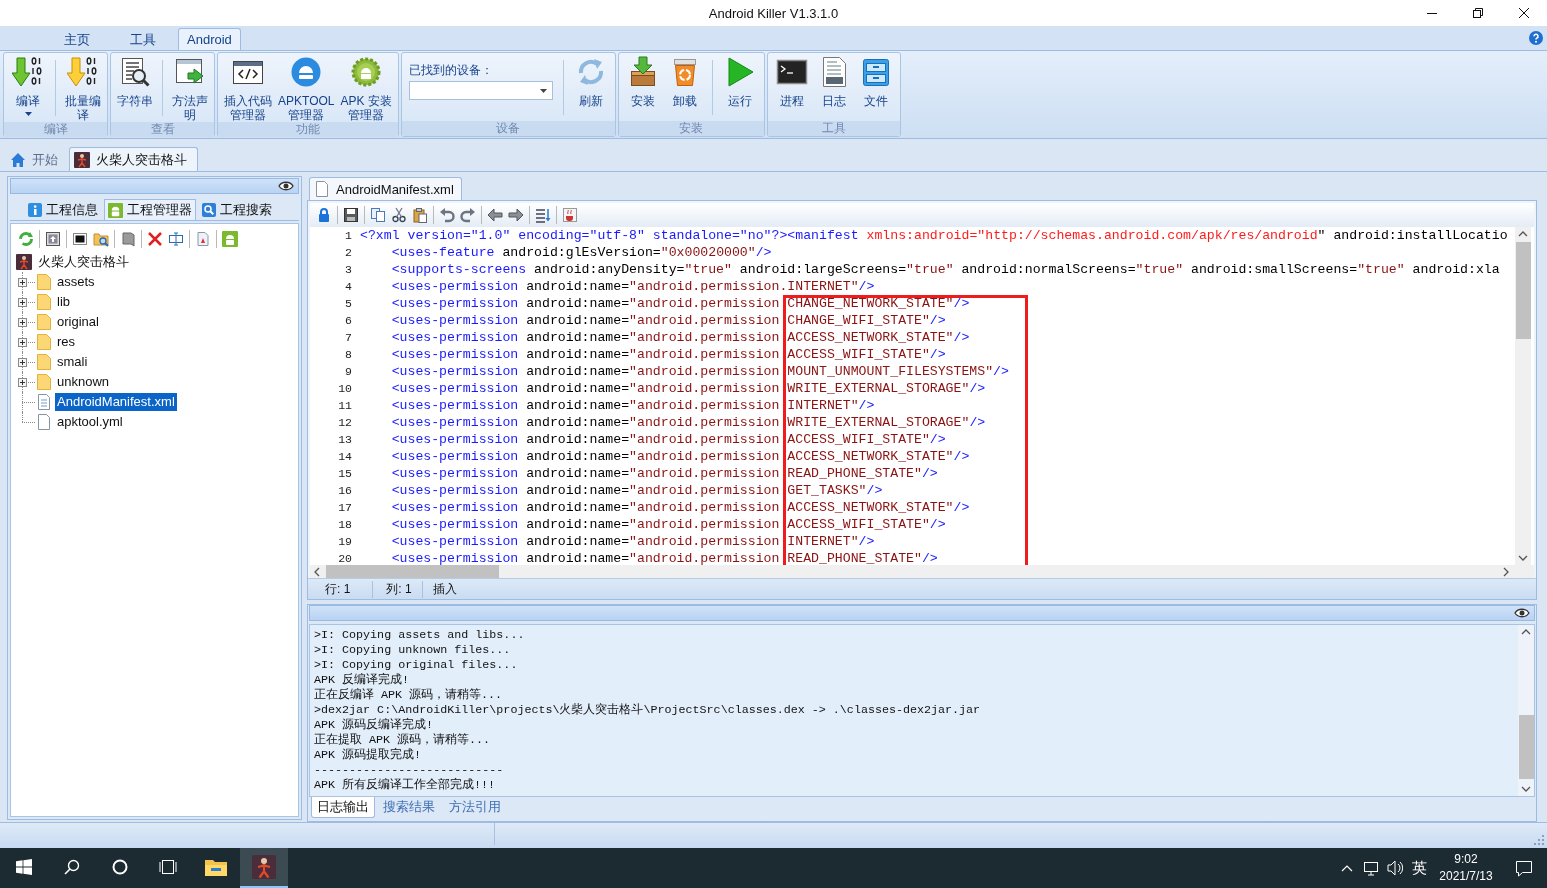 Image resolution: width=1547 pixels, height=888 pixels. What do you see at coordinates (83, 262) in the screenshot?
I see `tree-item: 火柴人突击格斗` at bounding box center [83, 262].